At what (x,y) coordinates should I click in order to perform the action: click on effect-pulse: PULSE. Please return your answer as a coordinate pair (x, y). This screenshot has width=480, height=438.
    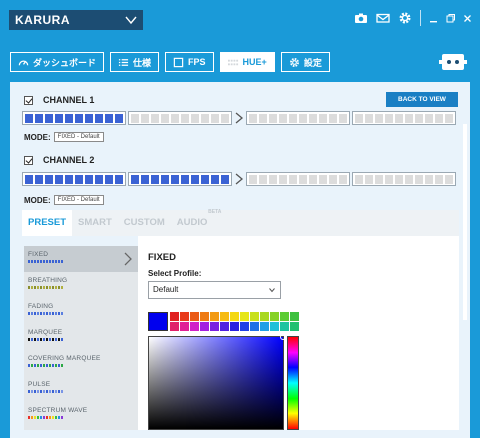
    Looking at the image, I should click on (81, 389).